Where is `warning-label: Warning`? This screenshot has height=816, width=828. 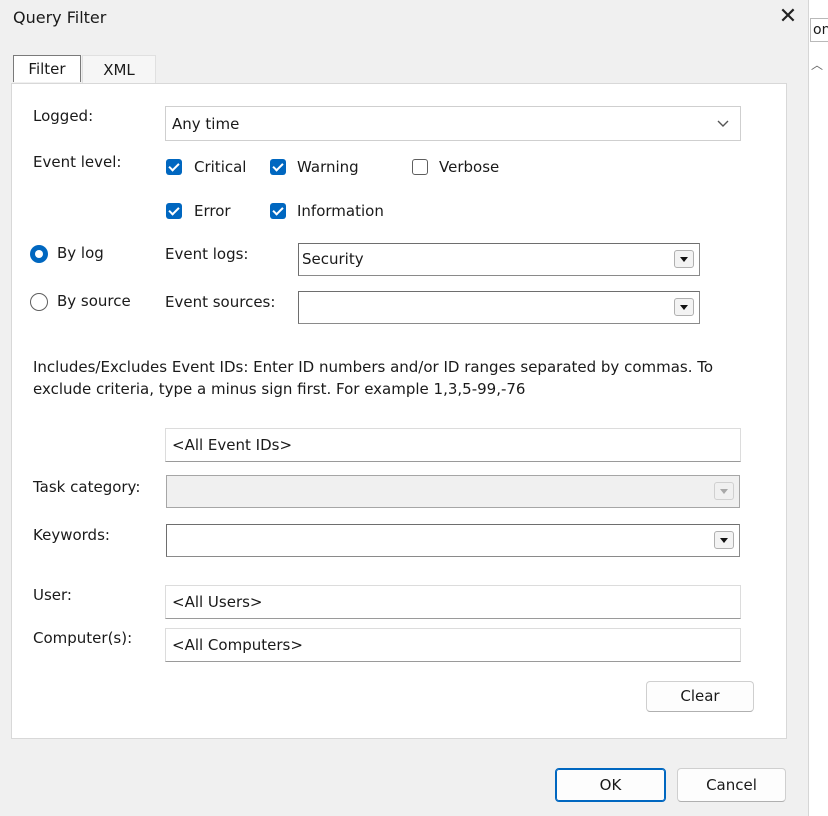 warning-label: Warning is located at coordinates (328, 167).